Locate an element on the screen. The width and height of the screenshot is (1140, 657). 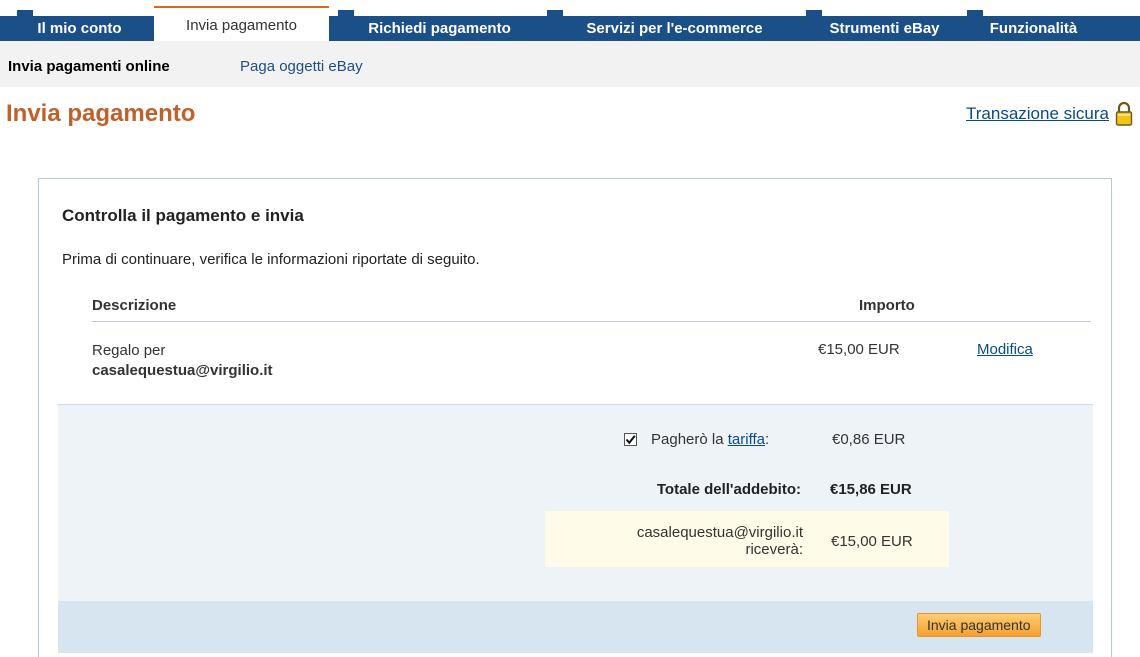
tab-label: Il mio conto is located at coordinates (79, 28).